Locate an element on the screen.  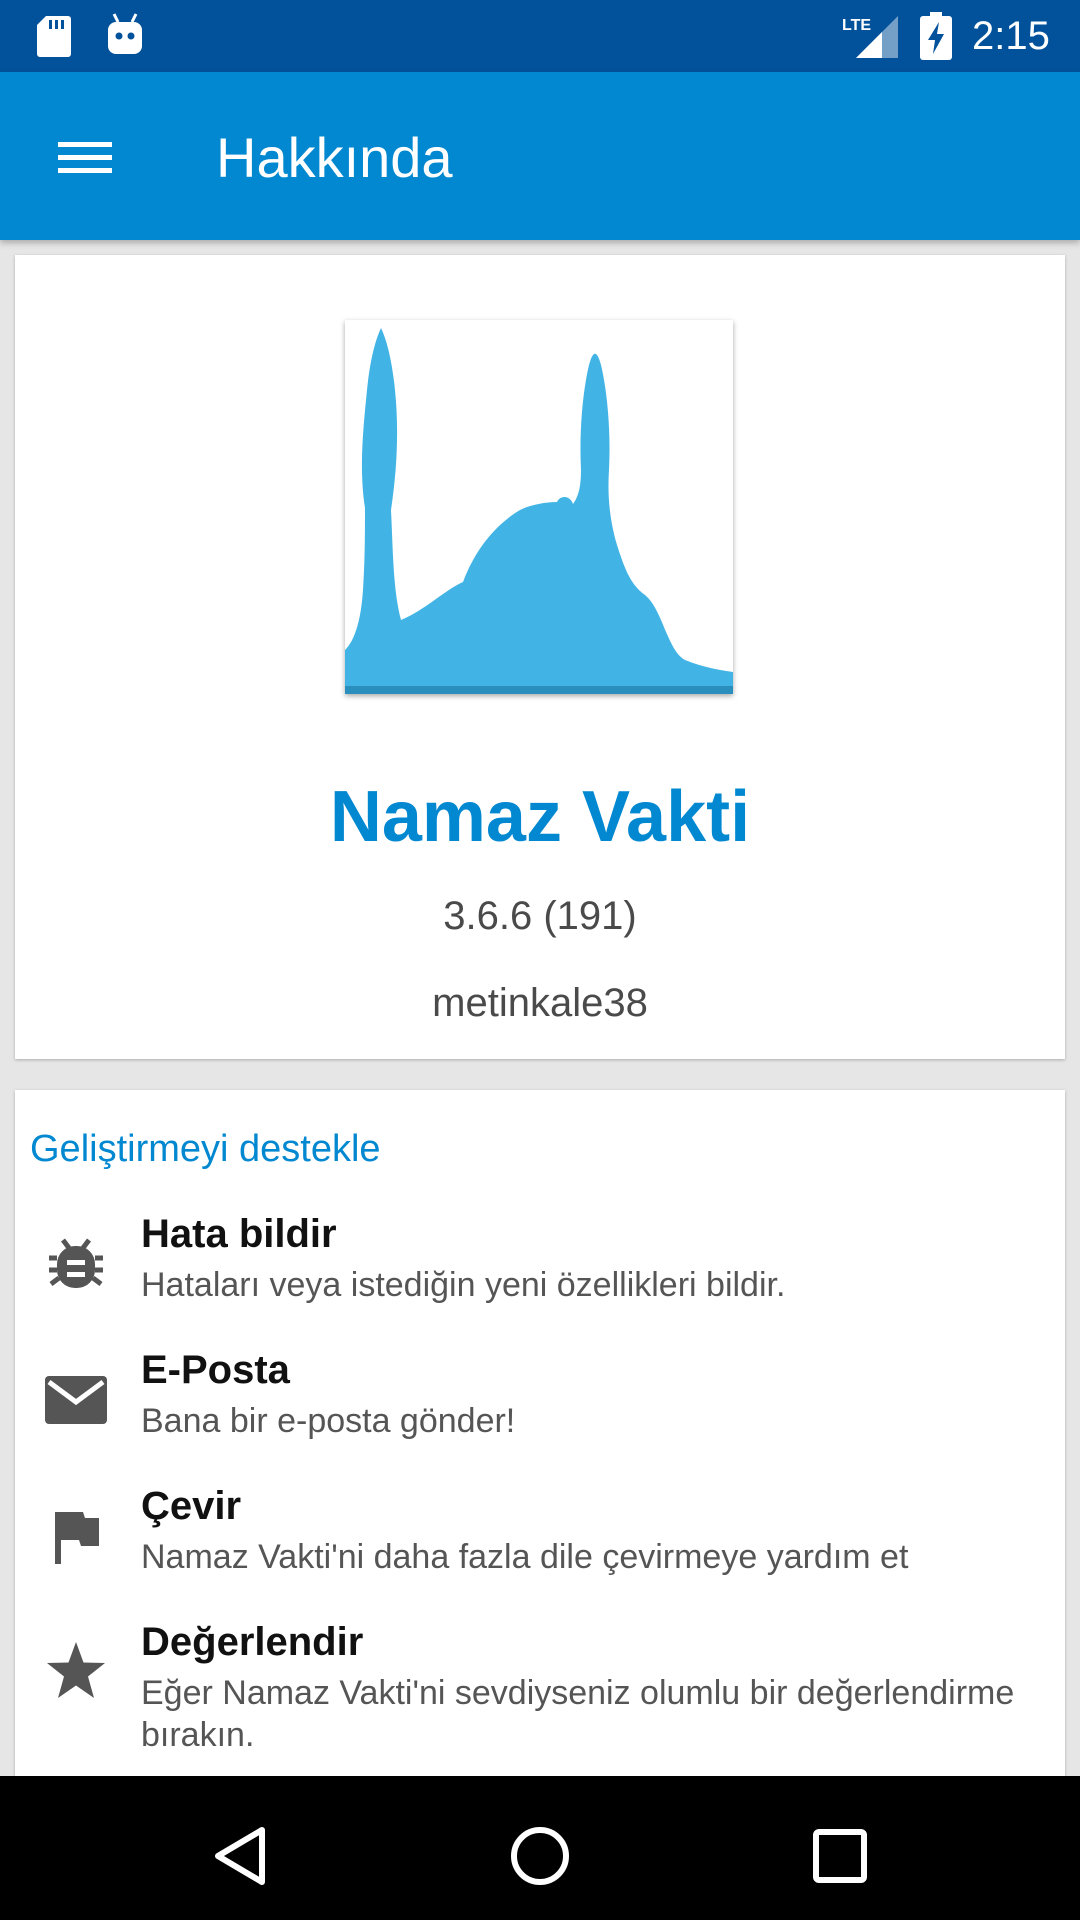
item-title: Hata bildir is located at coordinates (239, 1234).